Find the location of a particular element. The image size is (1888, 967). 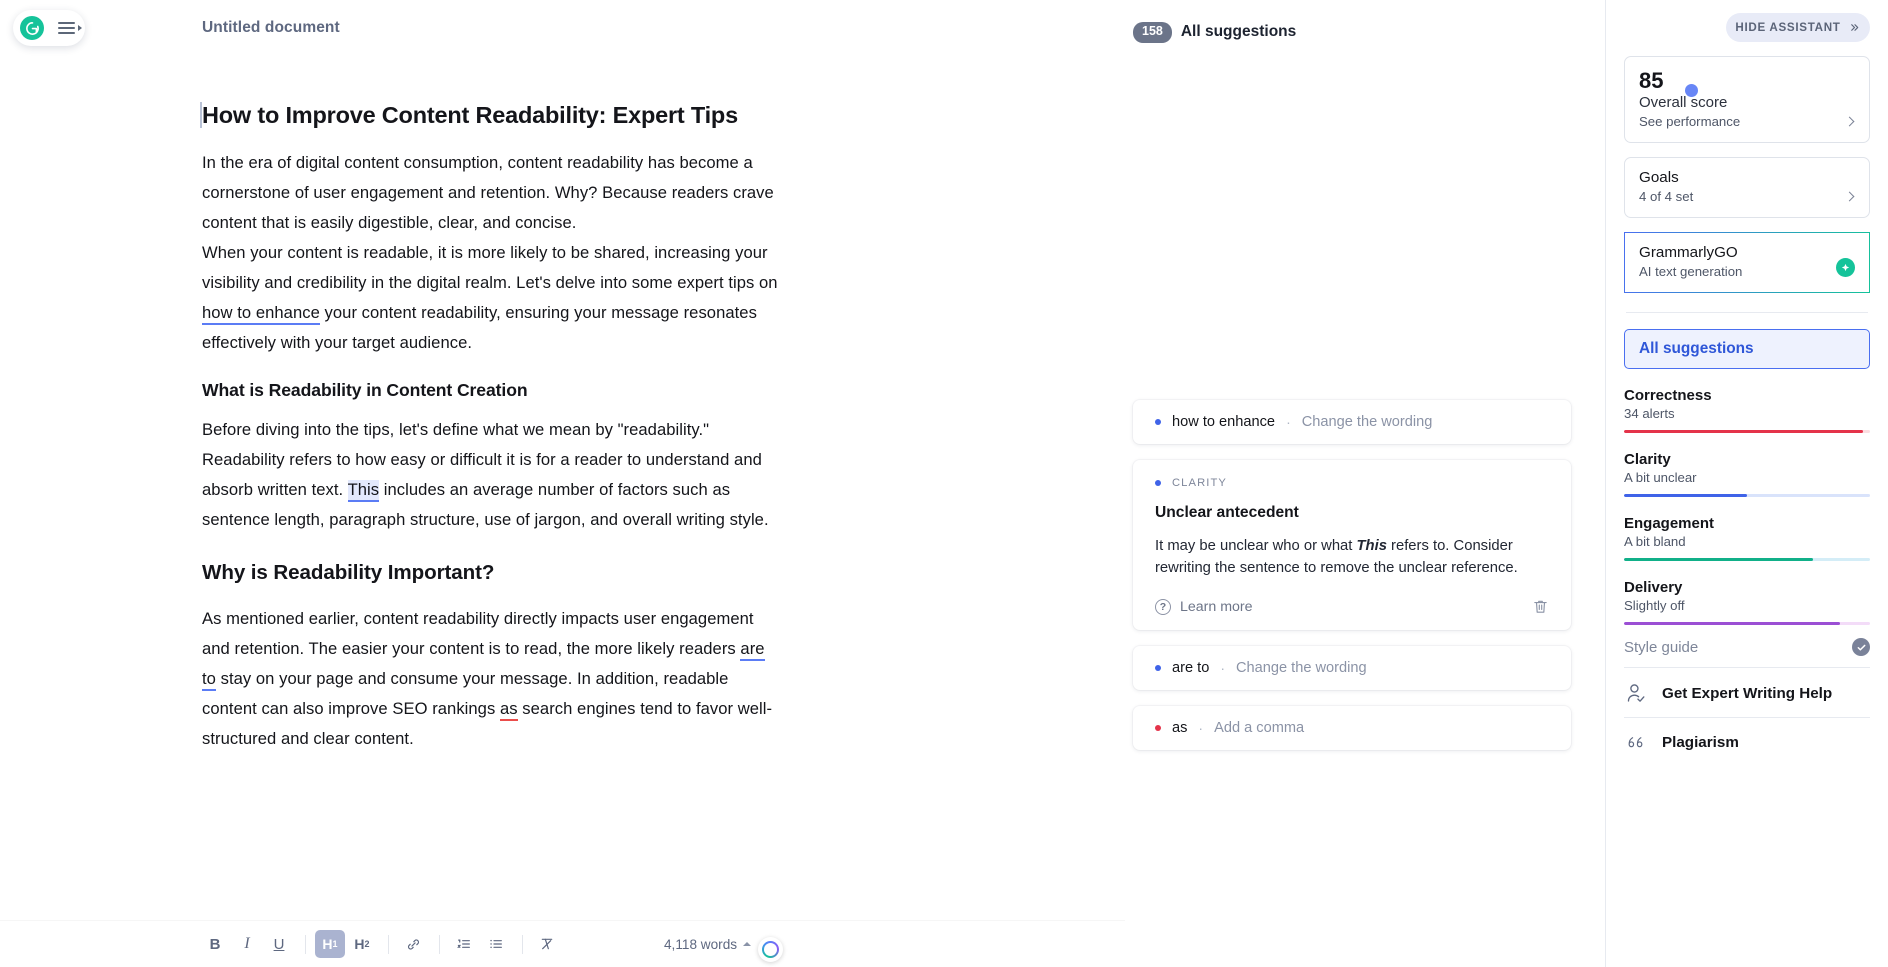

metric-value: A bit bland is located at coordinates (1655, 542).